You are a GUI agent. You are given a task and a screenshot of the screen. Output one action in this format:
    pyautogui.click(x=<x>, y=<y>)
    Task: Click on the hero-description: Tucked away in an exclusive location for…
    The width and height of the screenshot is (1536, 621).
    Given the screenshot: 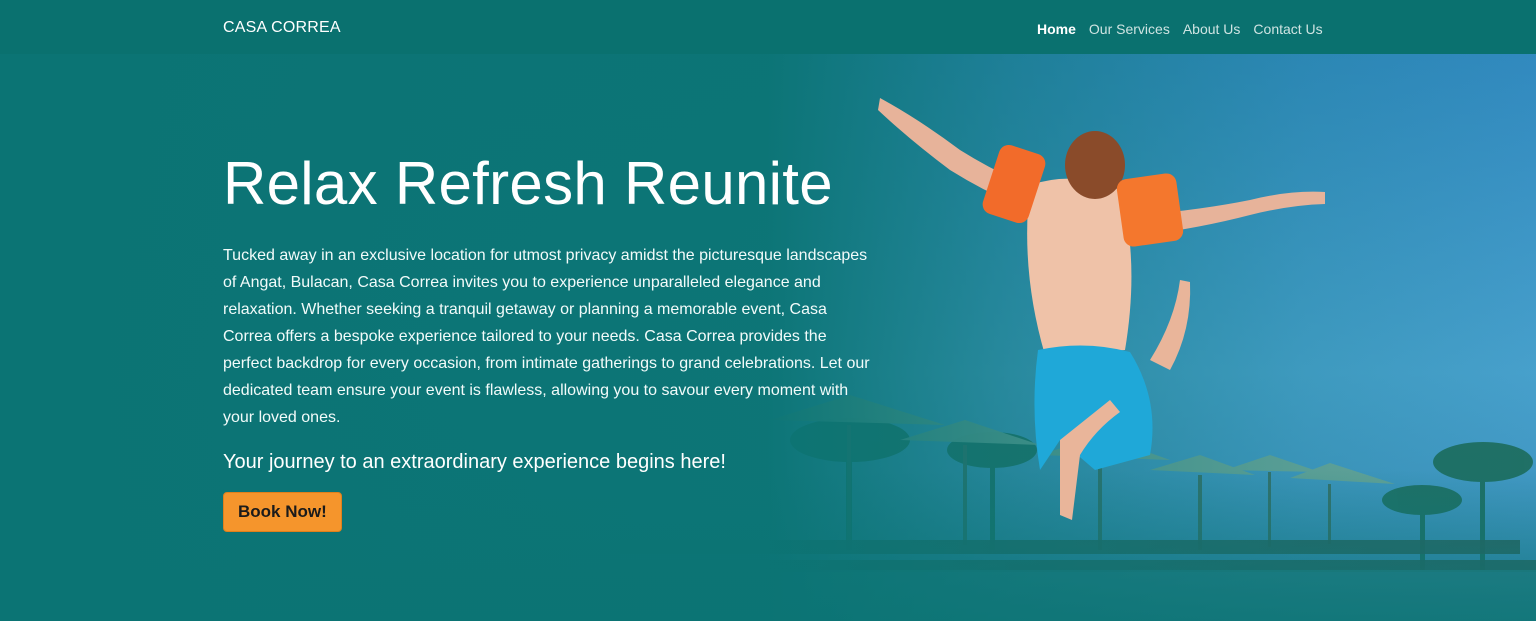 What is the action you would take?
    pyautogui.click(x=546, y=336)
    